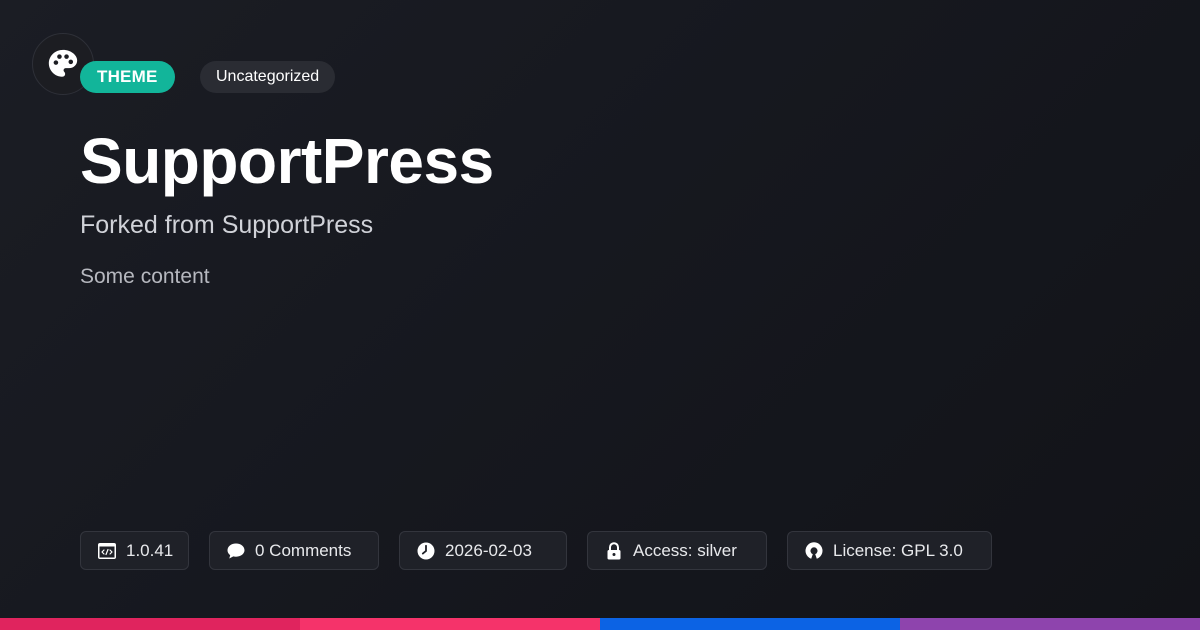  I want to click on category-badge: Uncategorized, so click(268, 77).